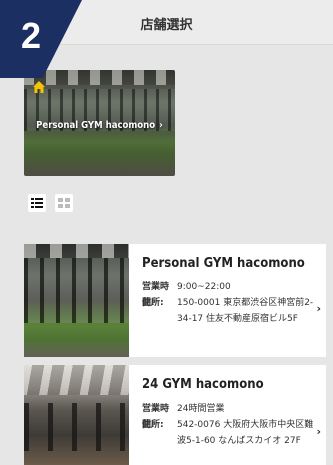 The image size is (333, 465). I want to click on grid-view-button, so click(64, 203).